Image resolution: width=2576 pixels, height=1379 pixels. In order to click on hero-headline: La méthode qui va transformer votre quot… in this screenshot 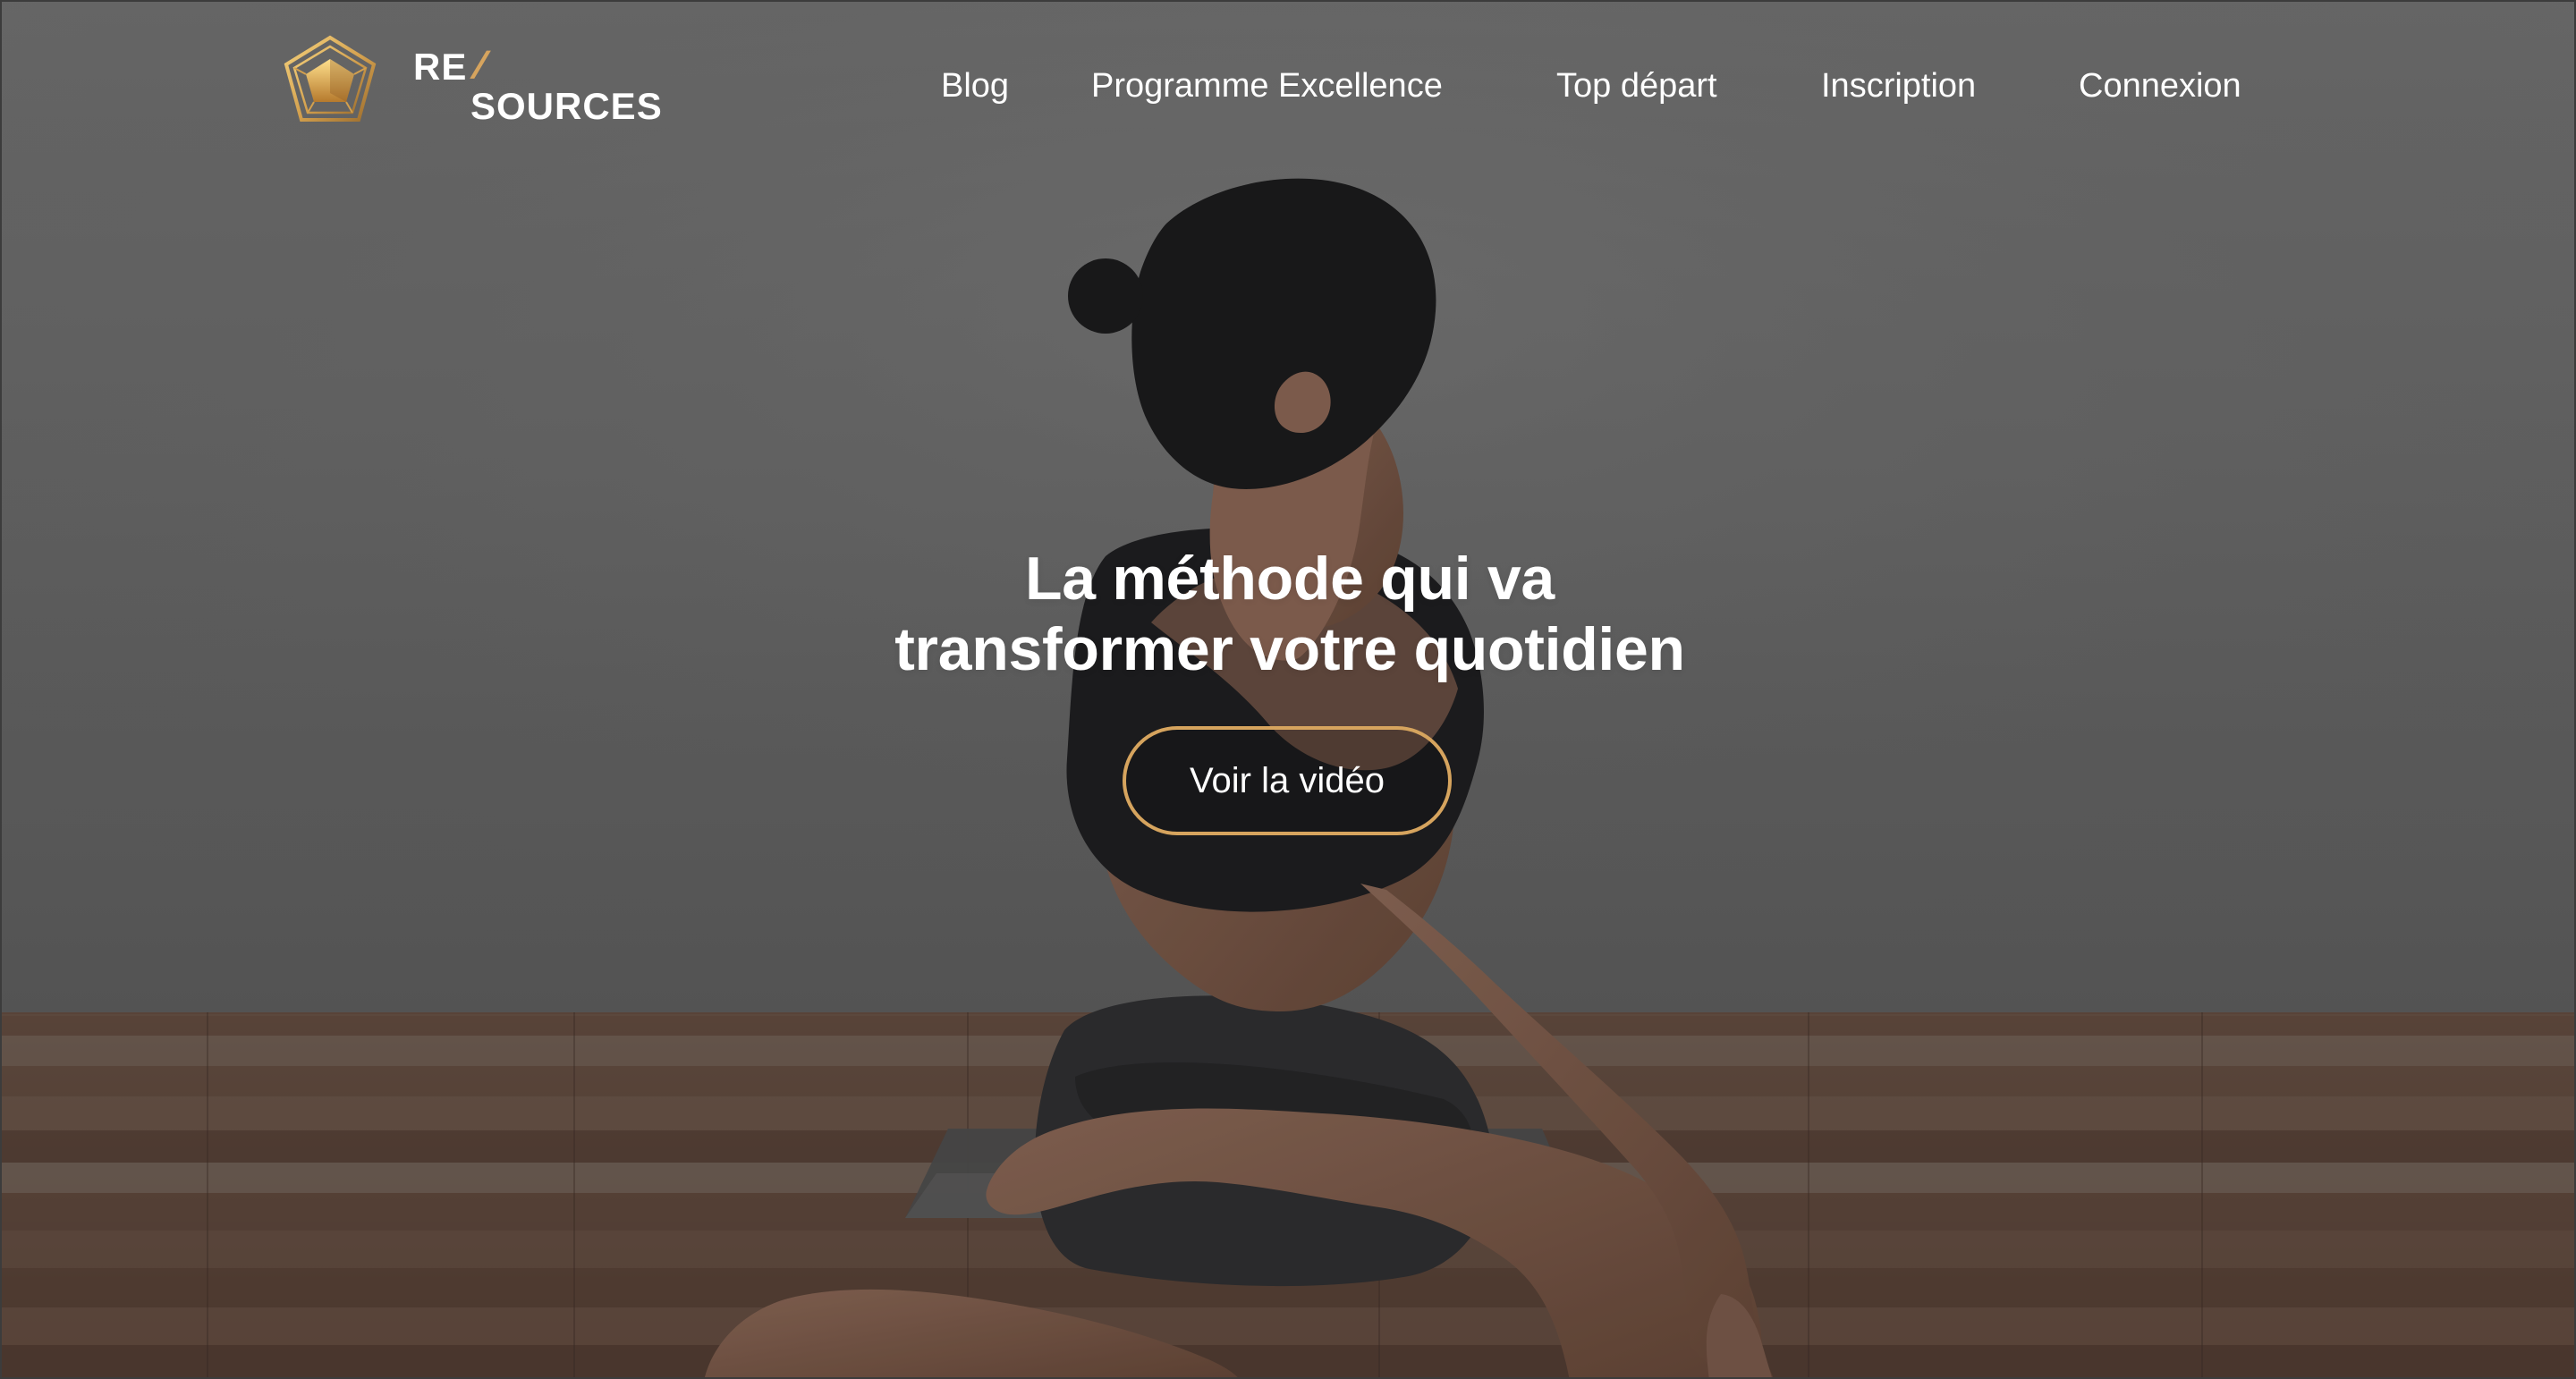, I will do `click(1289, 614)`.